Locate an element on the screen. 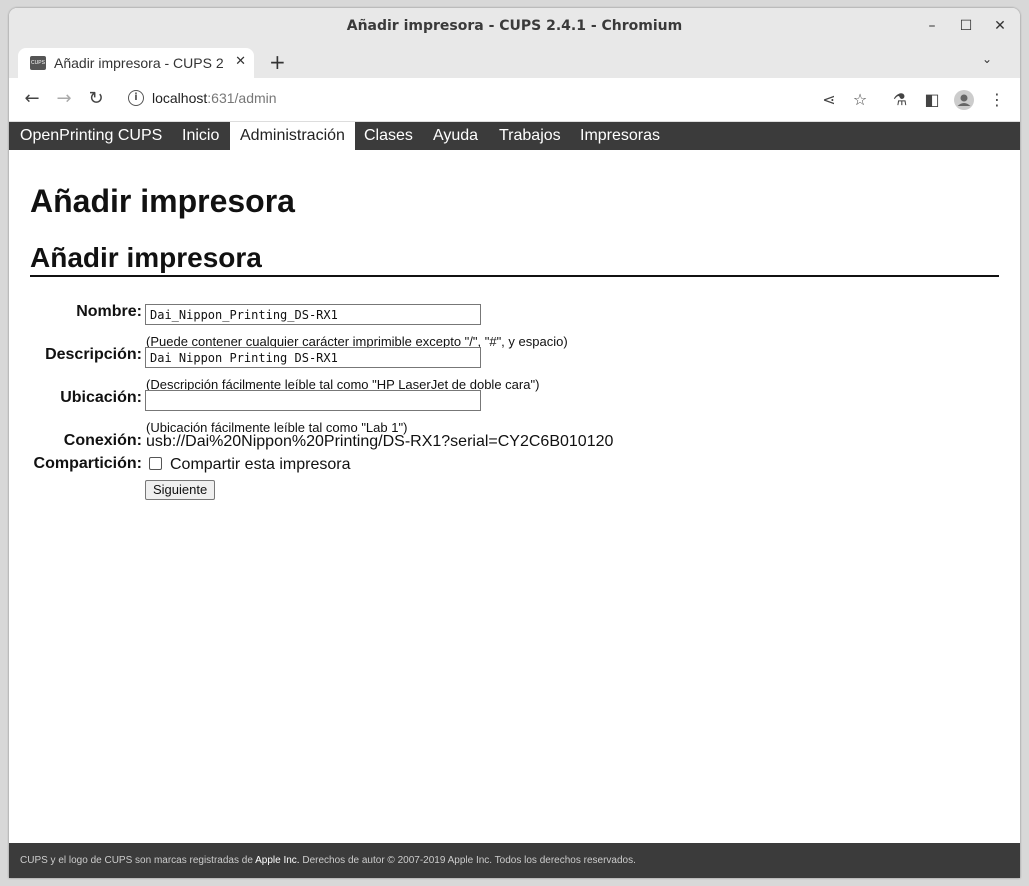 This screenshot has width=1029, height=886. reload-icon: ↻ is located at coordinates (96, 98).